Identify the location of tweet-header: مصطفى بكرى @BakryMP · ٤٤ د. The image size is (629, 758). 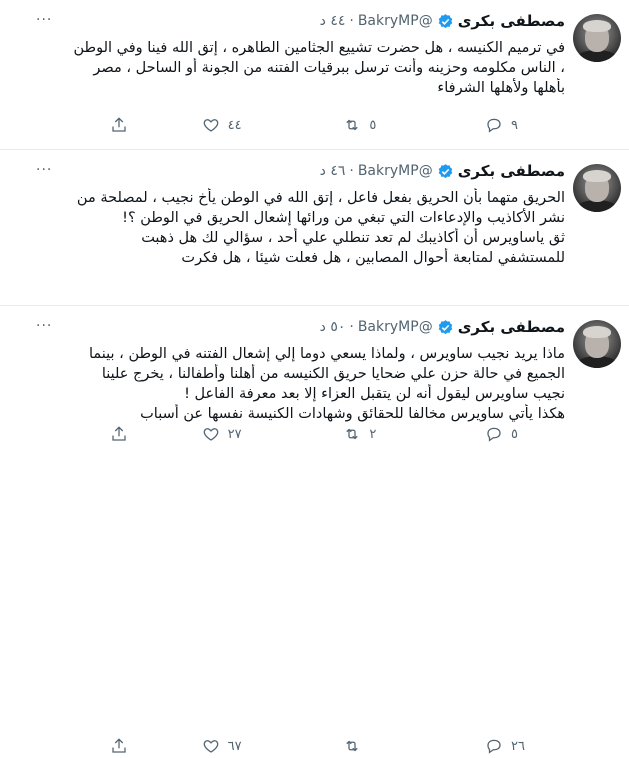
(442, 21).